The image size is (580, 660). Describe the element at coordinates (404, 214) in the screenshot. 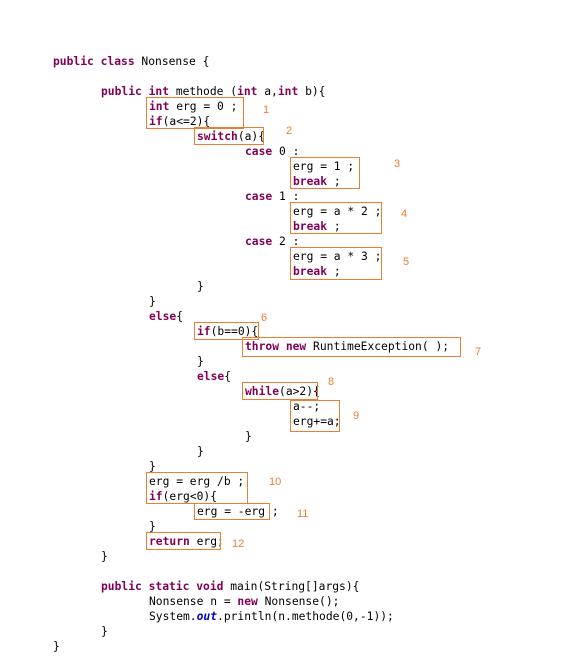

I see `annotation-number-4: 4` at that location.